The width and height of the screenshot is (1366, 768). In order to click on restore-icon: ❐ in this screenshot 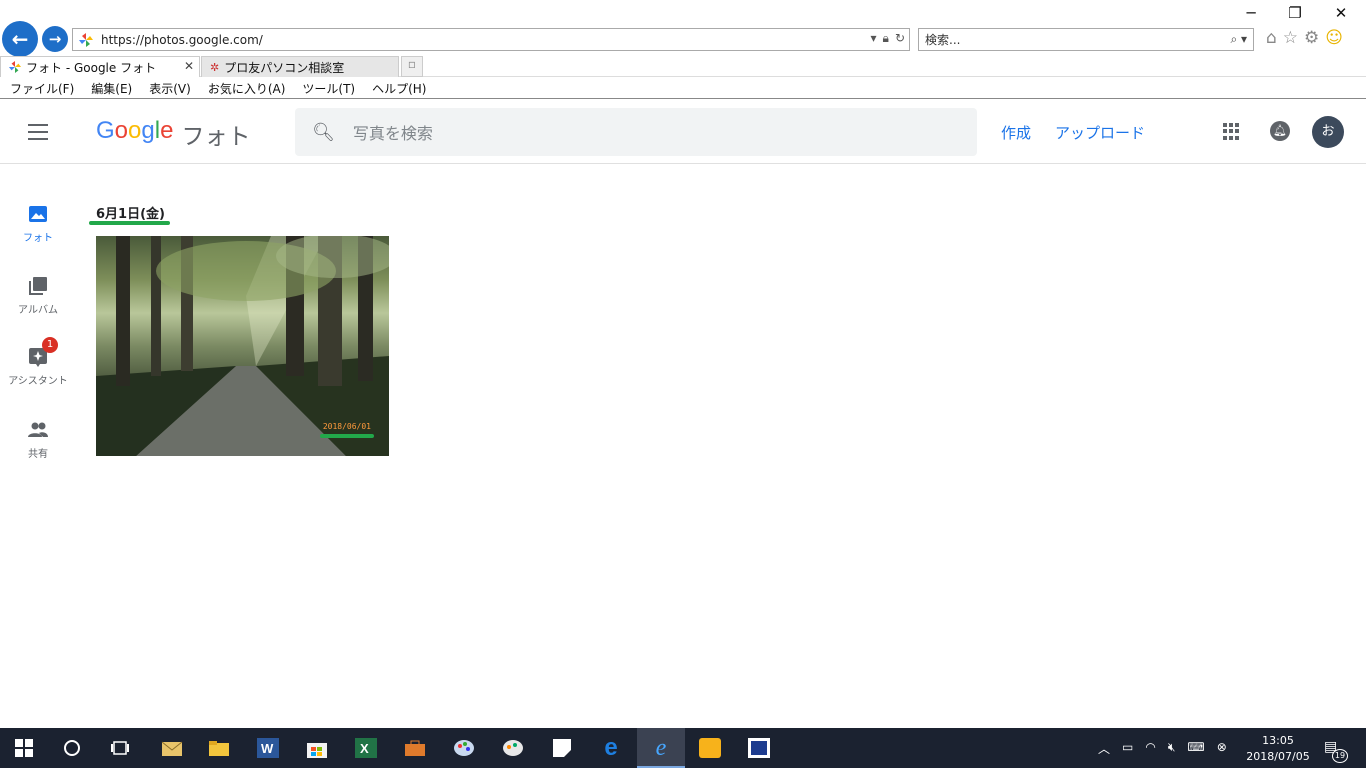, I will do `click(1295, 13)`.